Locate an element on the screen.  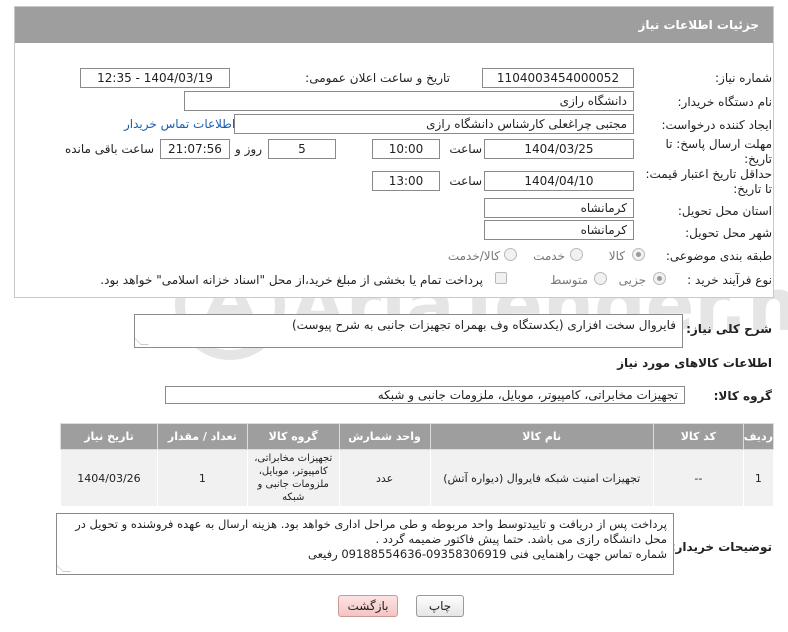
col-qty-header: تعداد / مقدار is located at coordinates (202, 436).